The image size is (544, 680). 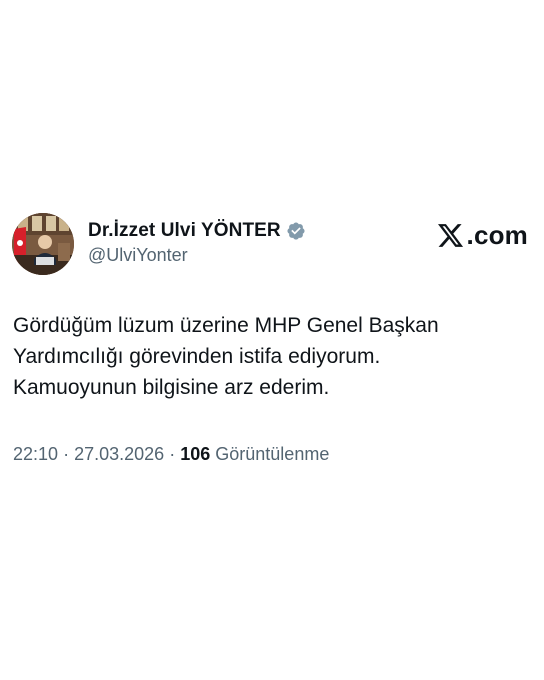 I want to click on author-handle: @UlviYonter, so click(x=197, y=255).